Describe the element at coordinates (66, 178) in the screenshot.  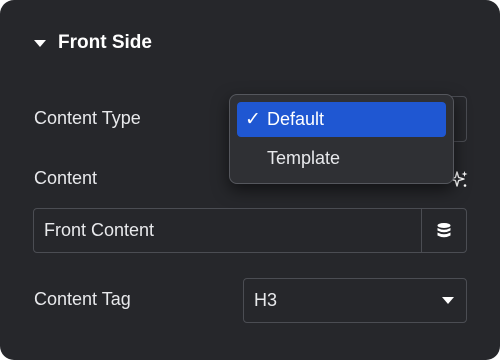
I see `content-label: Content` at that location.